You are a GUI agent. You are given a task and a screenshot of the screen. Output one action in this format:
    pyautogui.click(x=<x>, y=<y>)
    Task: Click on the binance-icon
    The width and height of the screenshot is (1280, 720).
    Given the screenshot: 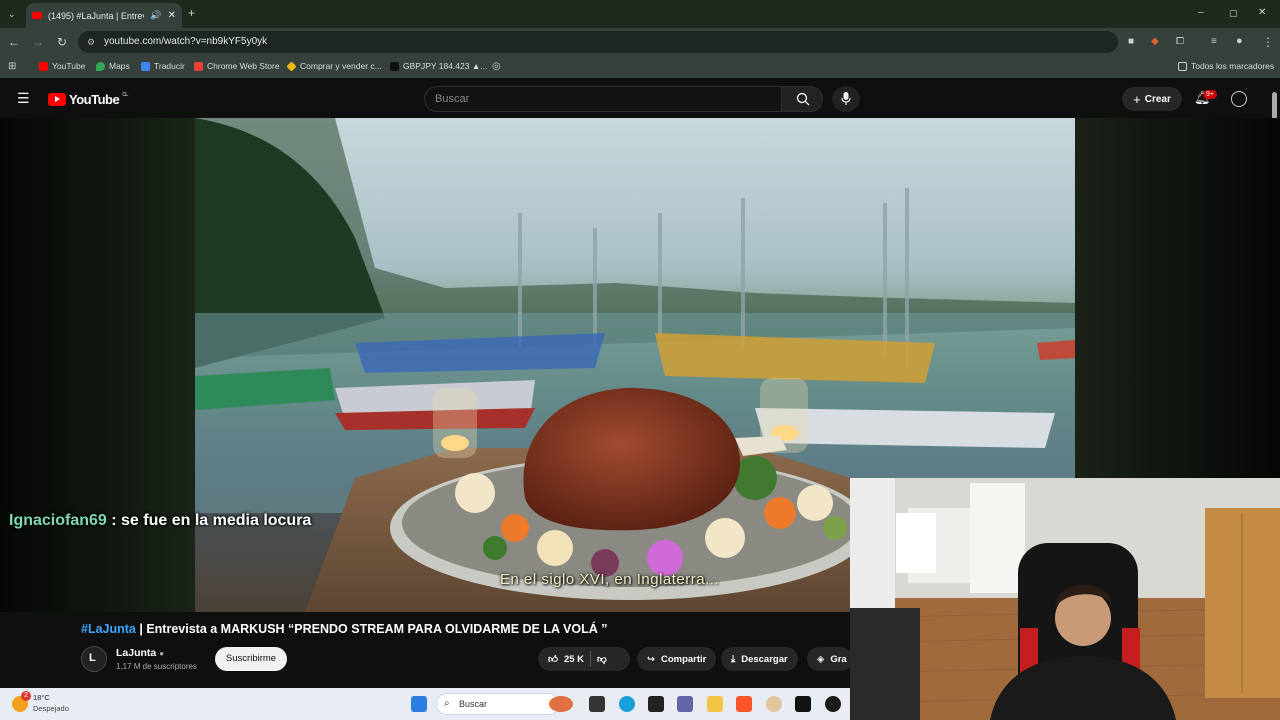 What is the action you would take?
    pyautogui.click(x=291, y=66)
    